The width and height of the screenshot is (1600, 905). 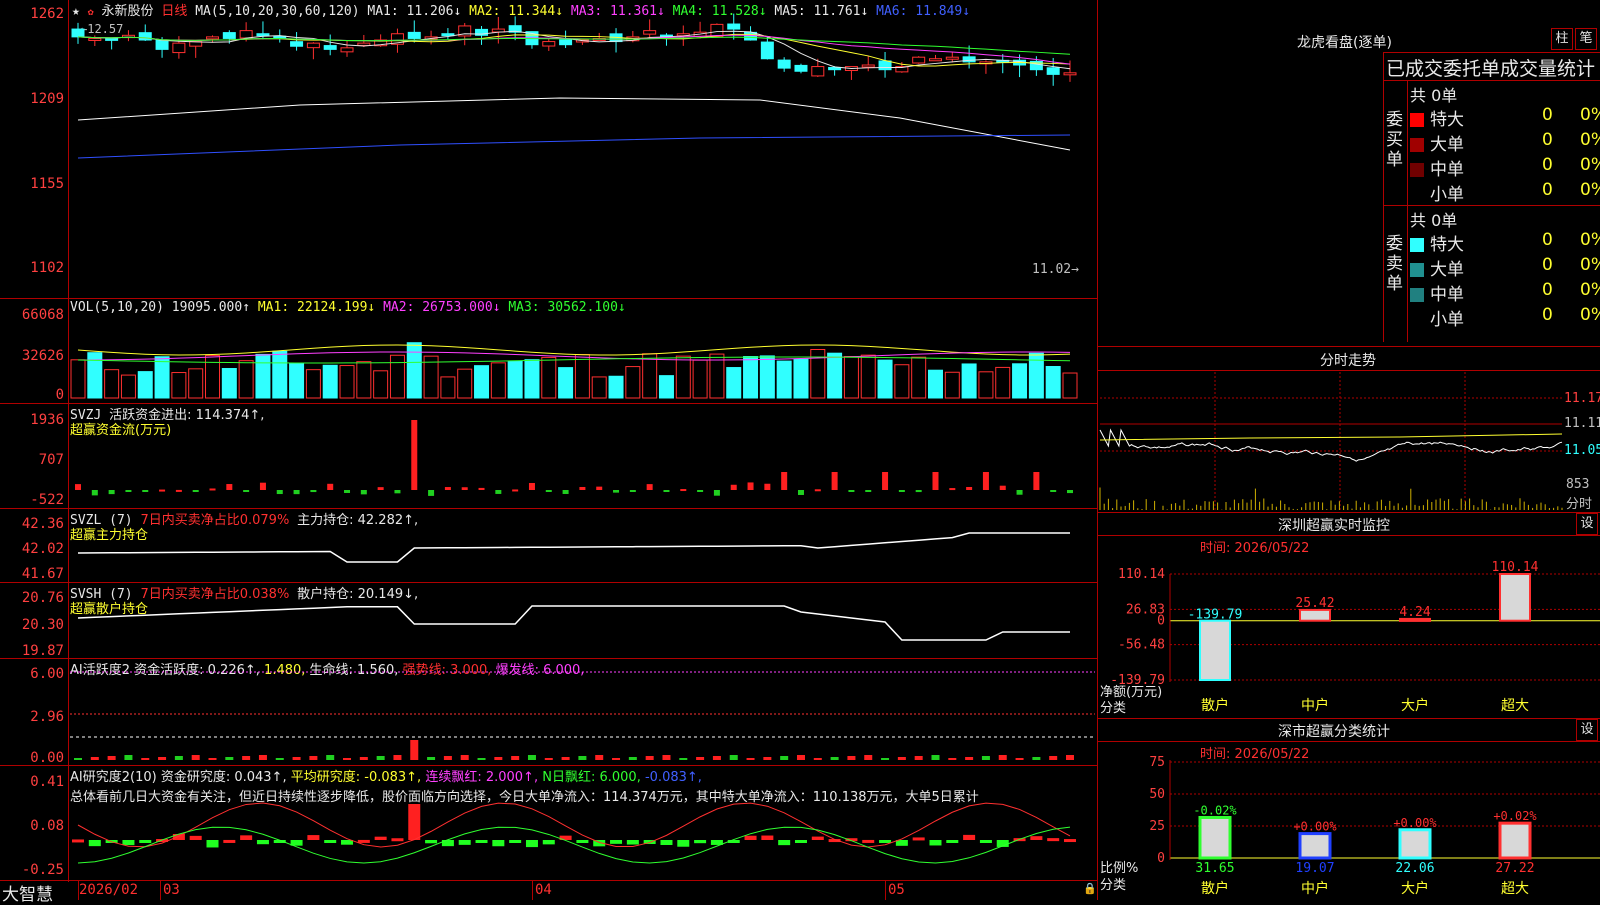 What do you see at coordinates (1215, 810) in the screenshot?
I see `change-label: -0.02%` at bounding box center [1215, 810].